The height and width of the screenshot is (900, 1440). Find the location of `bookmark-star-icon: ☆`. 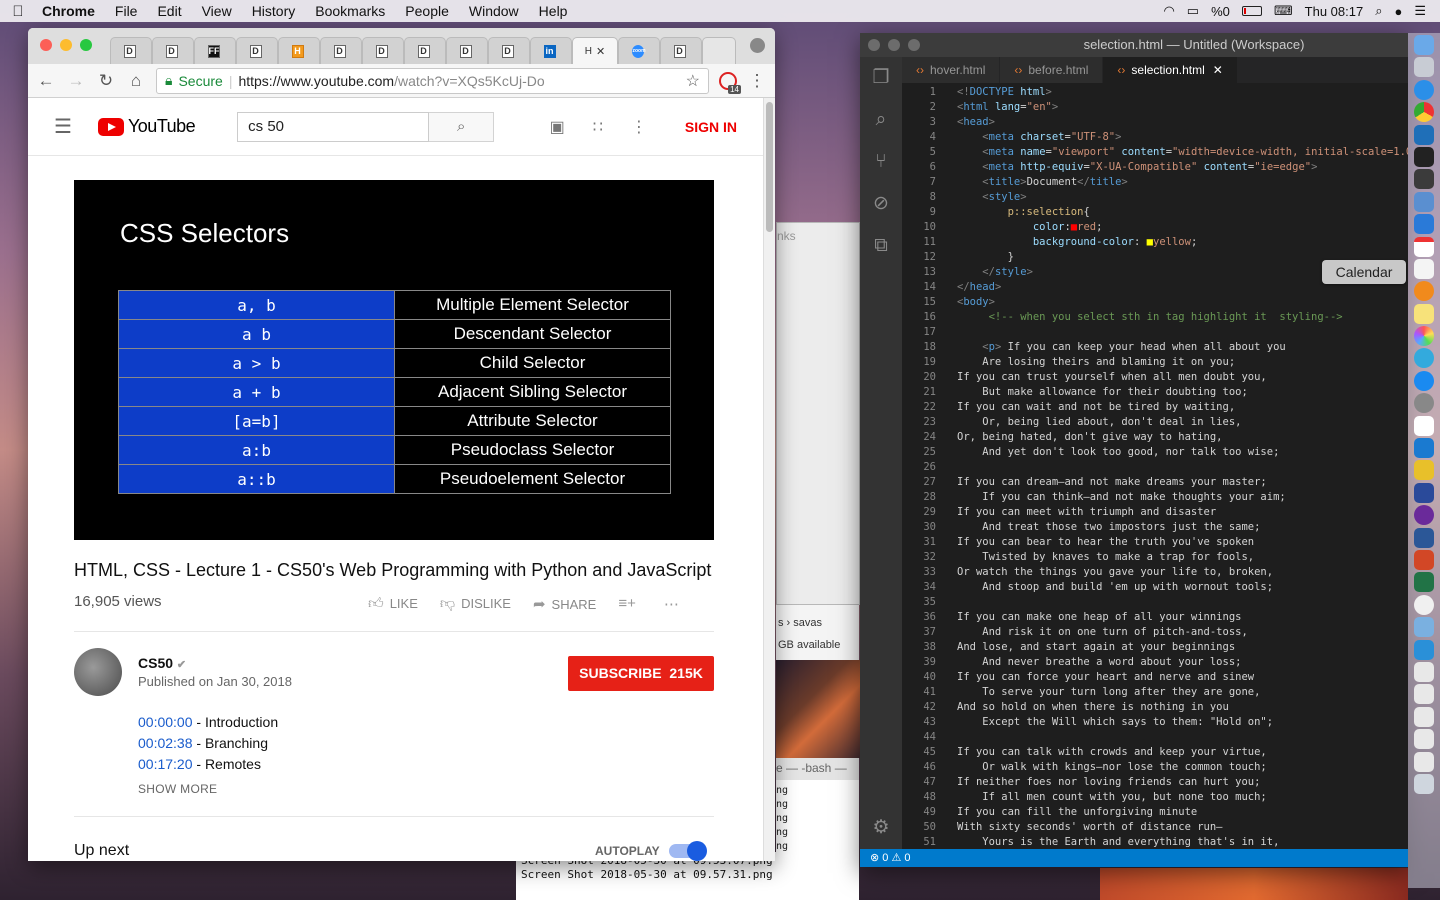

bookmark-star-icon: ☆ is located at coordinates (693, 81).